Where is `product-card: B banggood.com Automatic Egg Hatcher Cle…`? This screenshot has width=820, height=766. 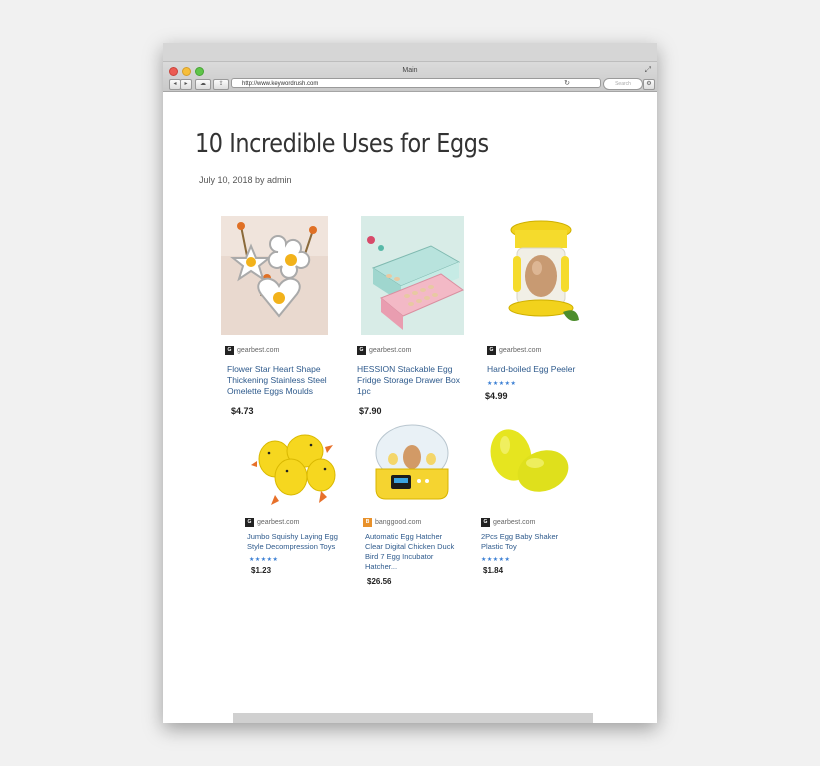 product-card: B banggood.com Automatic Egg Hatcher Cle… is located at coordinates (419, 503).